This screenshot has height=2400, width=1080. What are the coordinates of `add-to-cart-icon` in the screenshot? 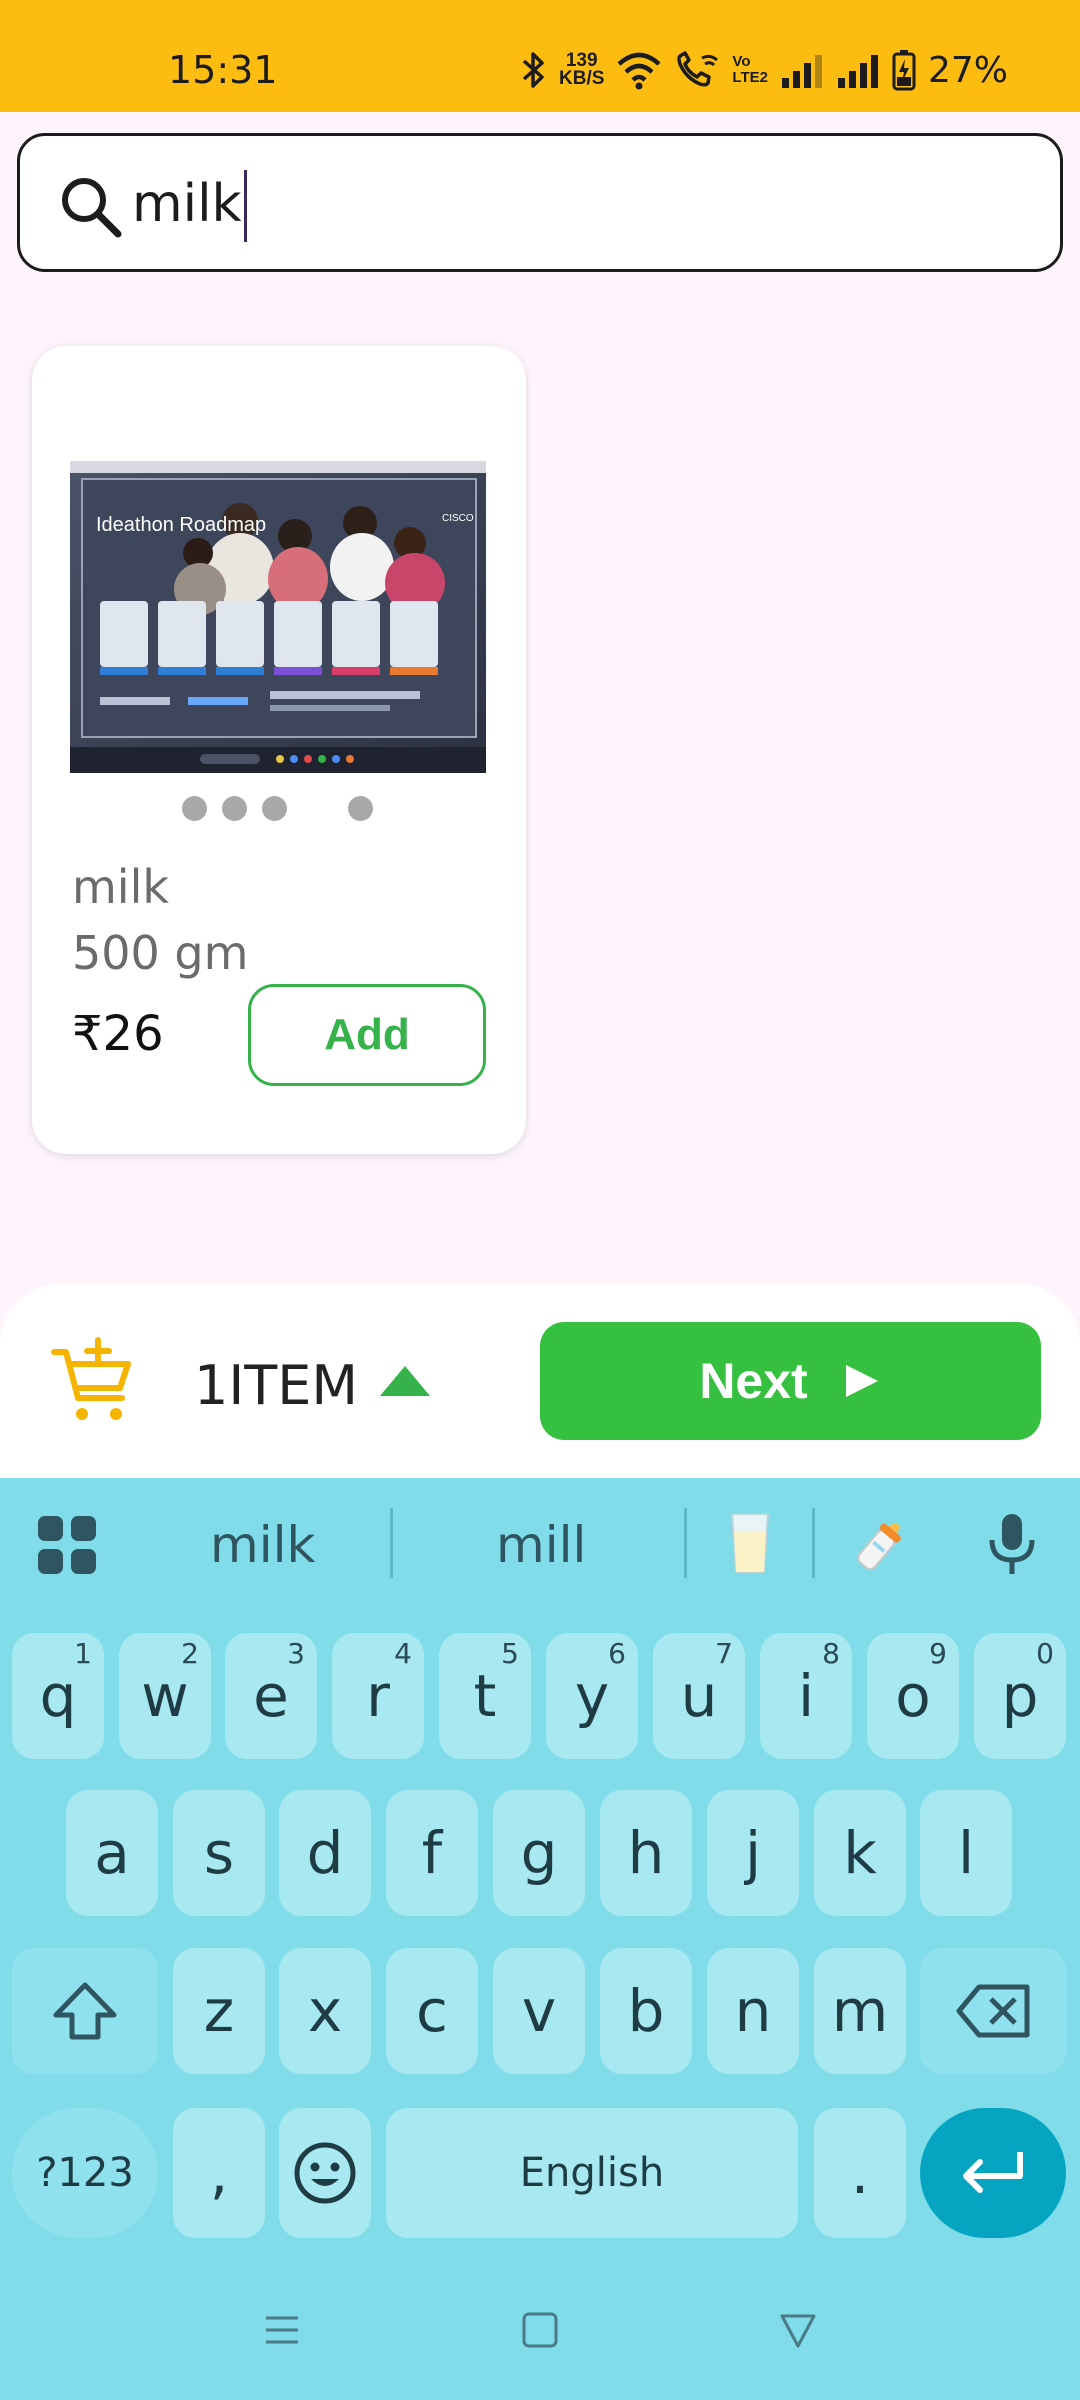 It's located at (92, 1381).